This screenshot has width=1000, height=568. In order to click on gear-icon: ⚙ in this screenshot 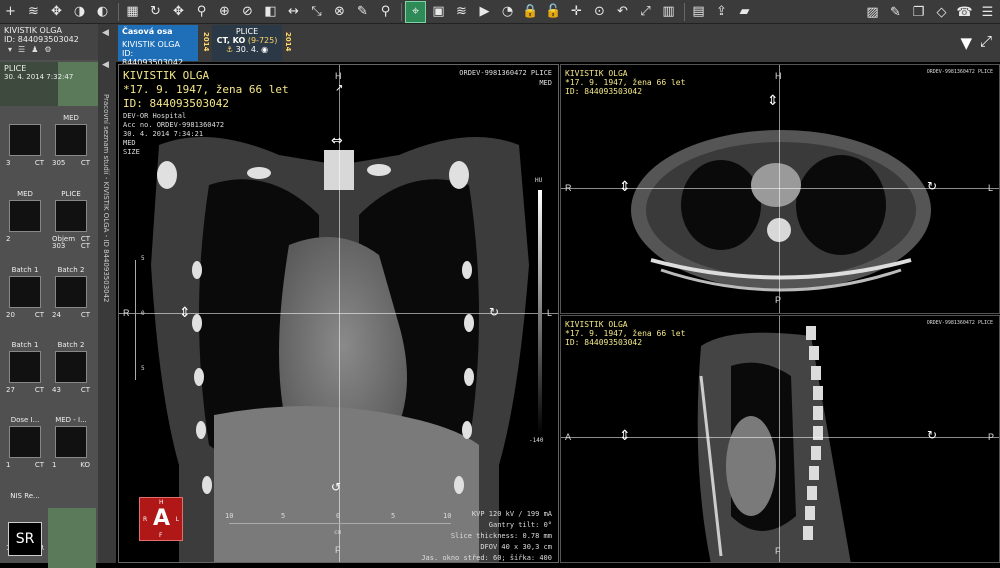, I will do `click(47, 49)`.